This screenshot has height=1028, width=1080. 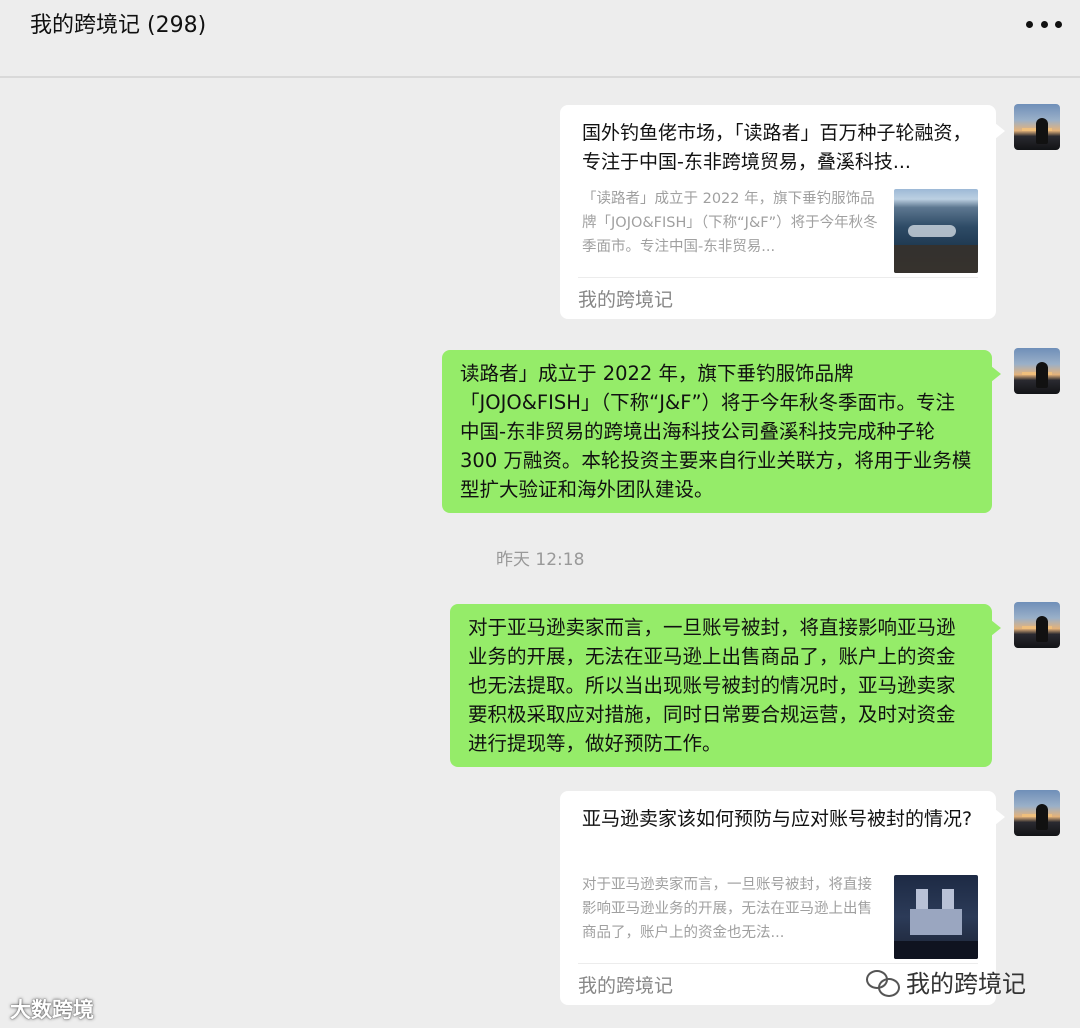 What do you see at coordinates (1044, 24) in the screenshot?
I see `more-icon` at bounding box center [1044, 24].